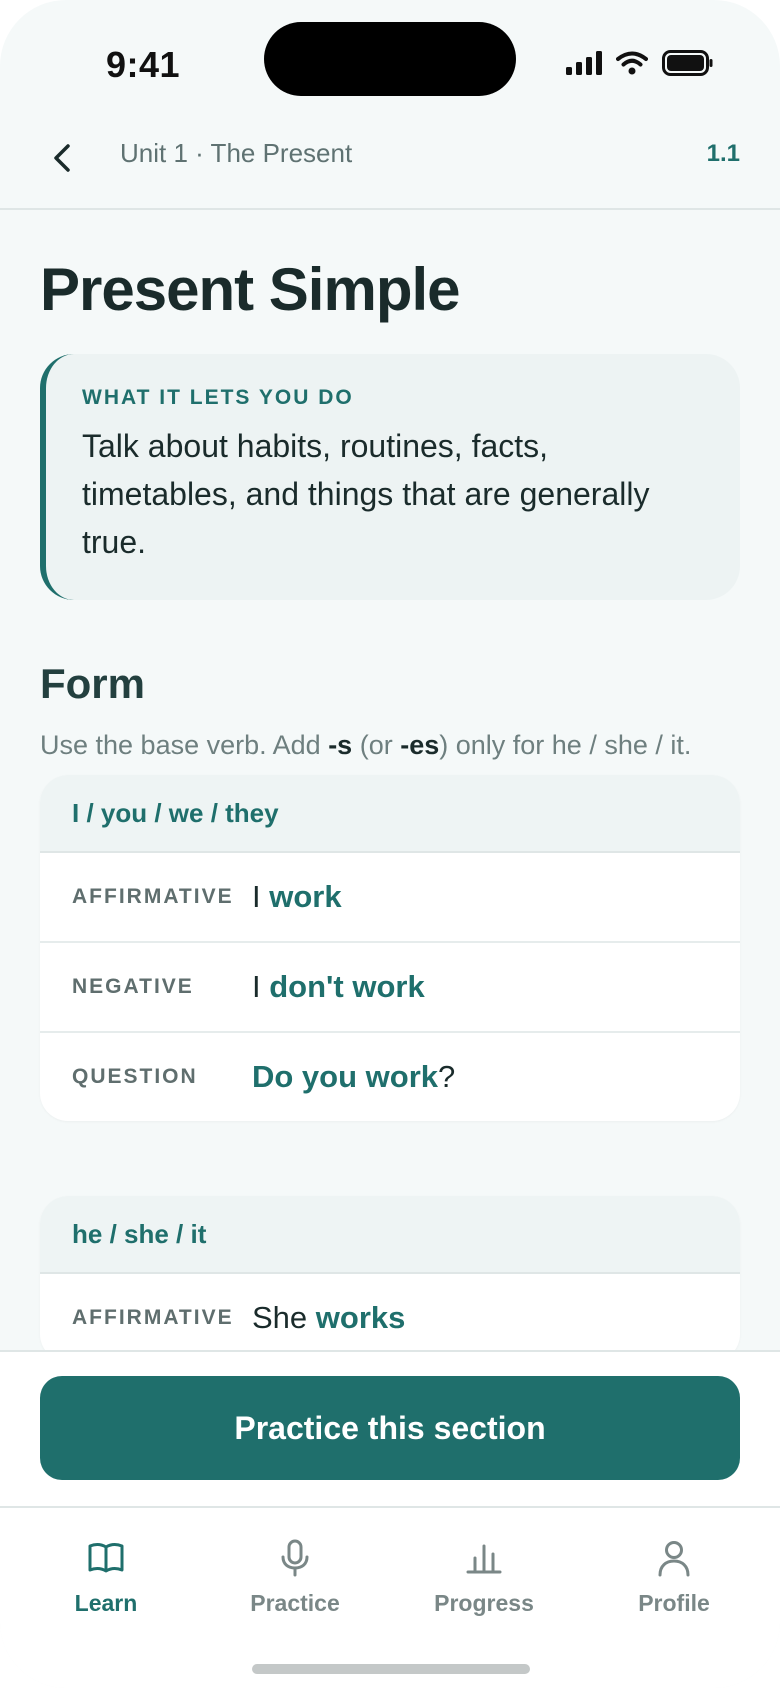  What do you see at coordinates (305, 896) in the screenshot?
I see `example-verb: work` at bounding box center [305, 896].